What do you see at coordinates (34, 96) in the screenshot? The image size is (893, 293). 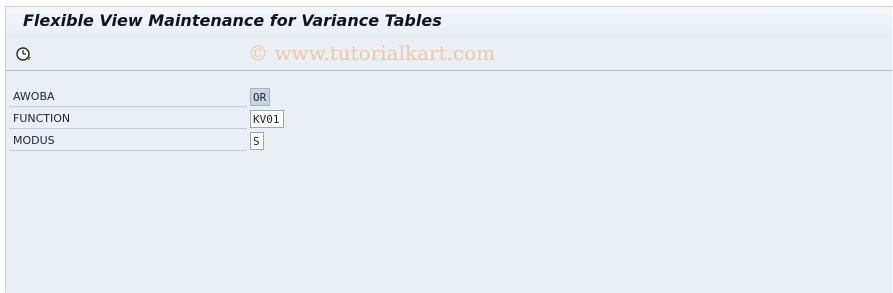 I see `field-label-awoba: AWOBA` at bounding box center [34, 96].